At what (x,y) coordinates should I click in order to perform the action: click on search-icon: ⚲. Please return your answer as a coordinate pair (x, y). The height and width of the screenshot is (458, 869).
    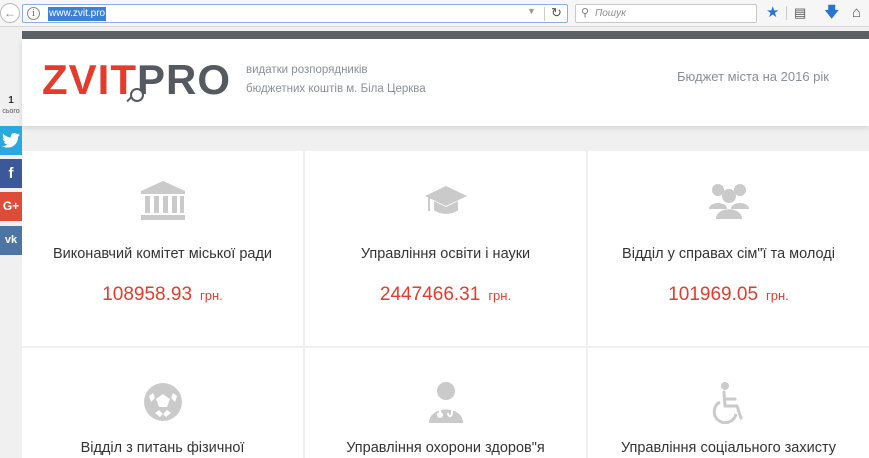
    Looking at the image, I should click on (585, 13).